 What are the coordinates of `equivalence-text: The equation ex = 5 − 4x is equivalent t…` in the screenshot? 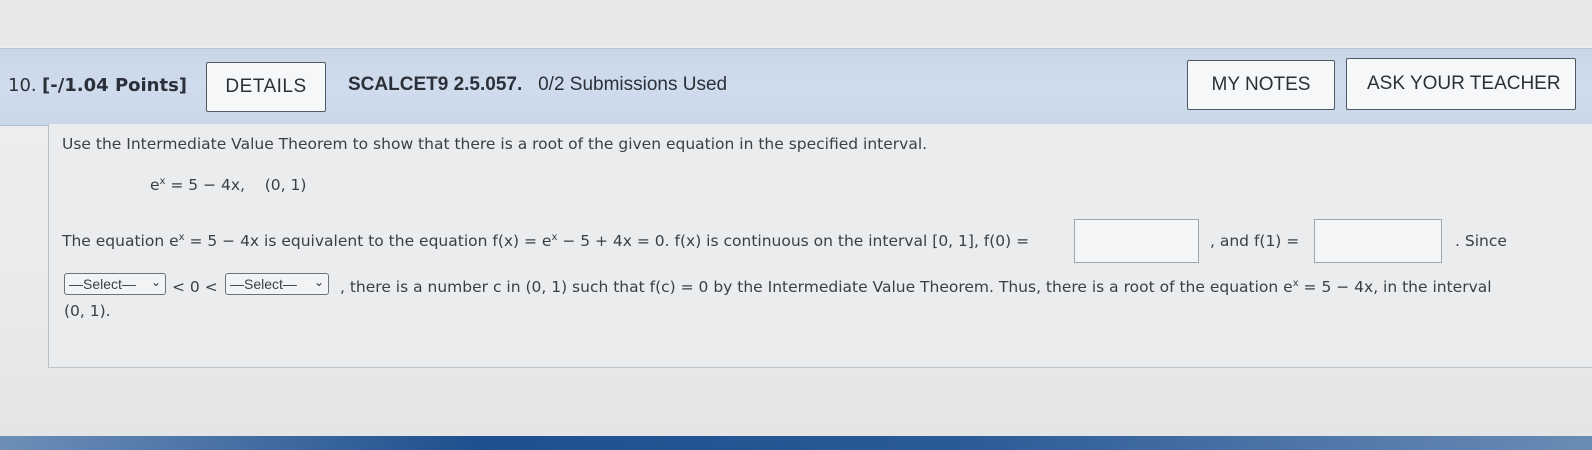 It's located at (546, 241).